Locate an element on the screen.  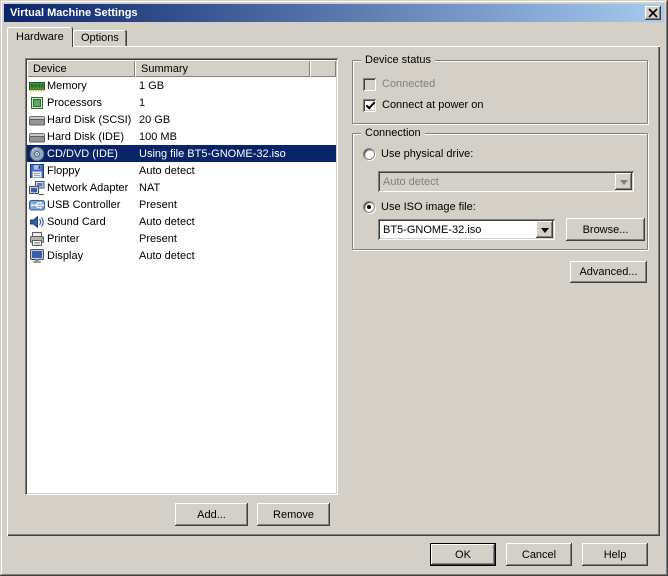
cd-dvd-icon is located at coordinates (37, 154).